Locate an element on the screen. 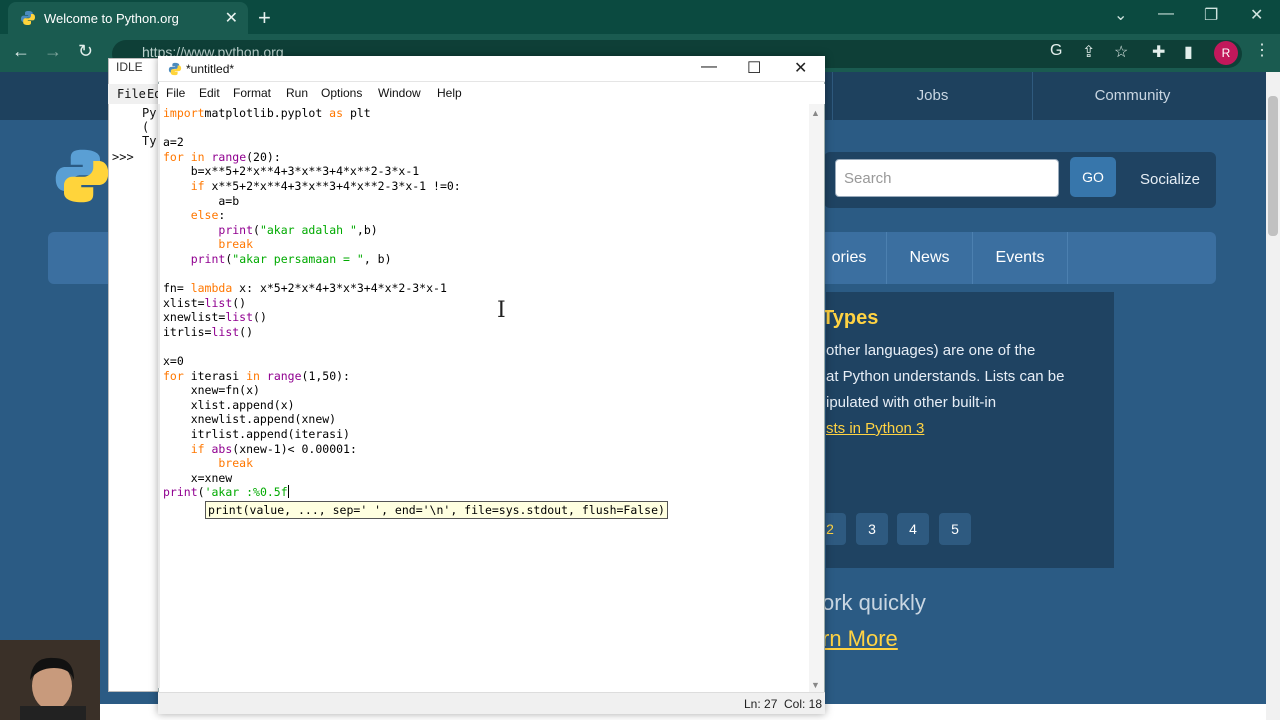 This screenshot has height=720, width=1280. webcam-overlay is located at coordinates (50, 680).